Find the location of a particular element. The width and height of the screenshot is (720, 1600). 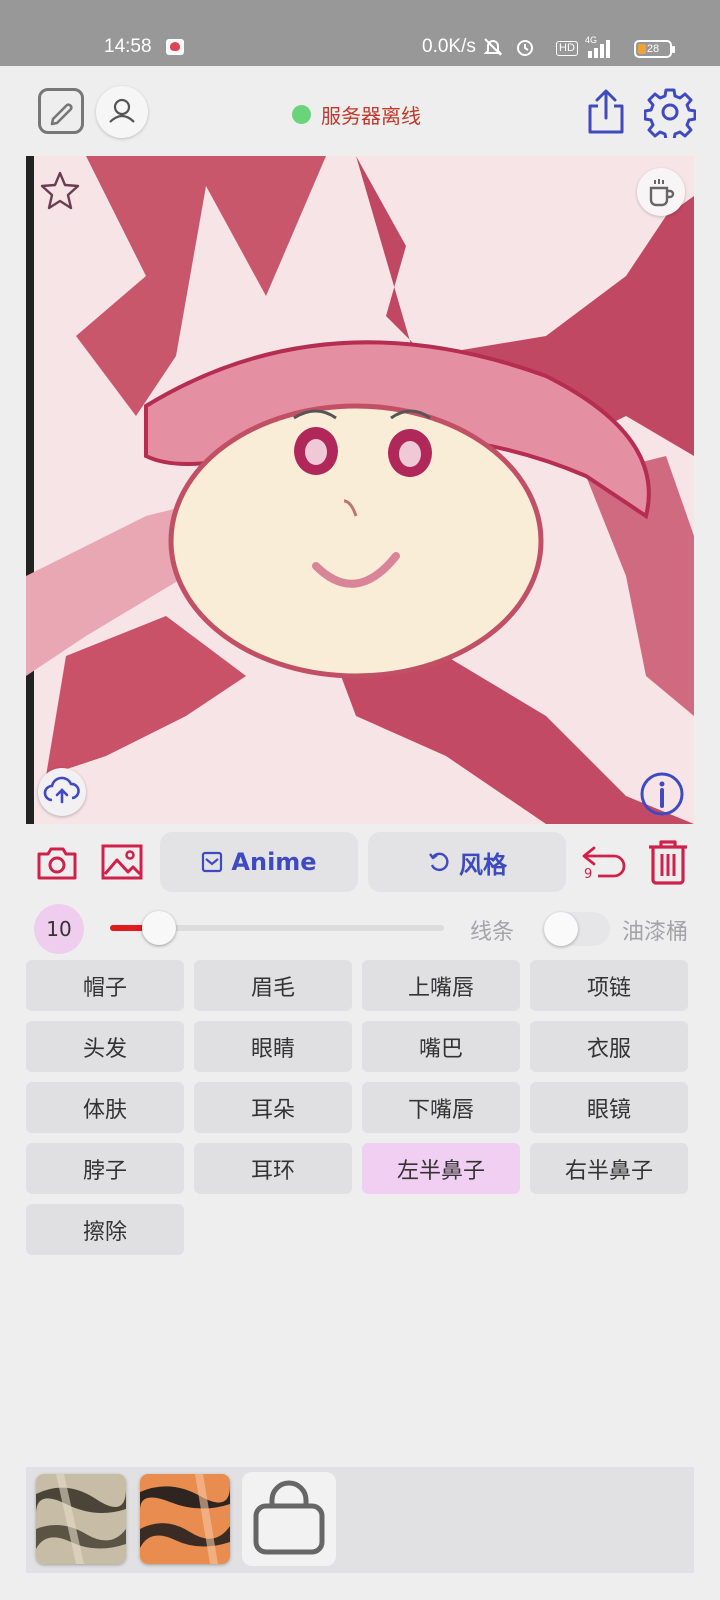

face-part-button: 项链 is located at coordinates (609, 985).